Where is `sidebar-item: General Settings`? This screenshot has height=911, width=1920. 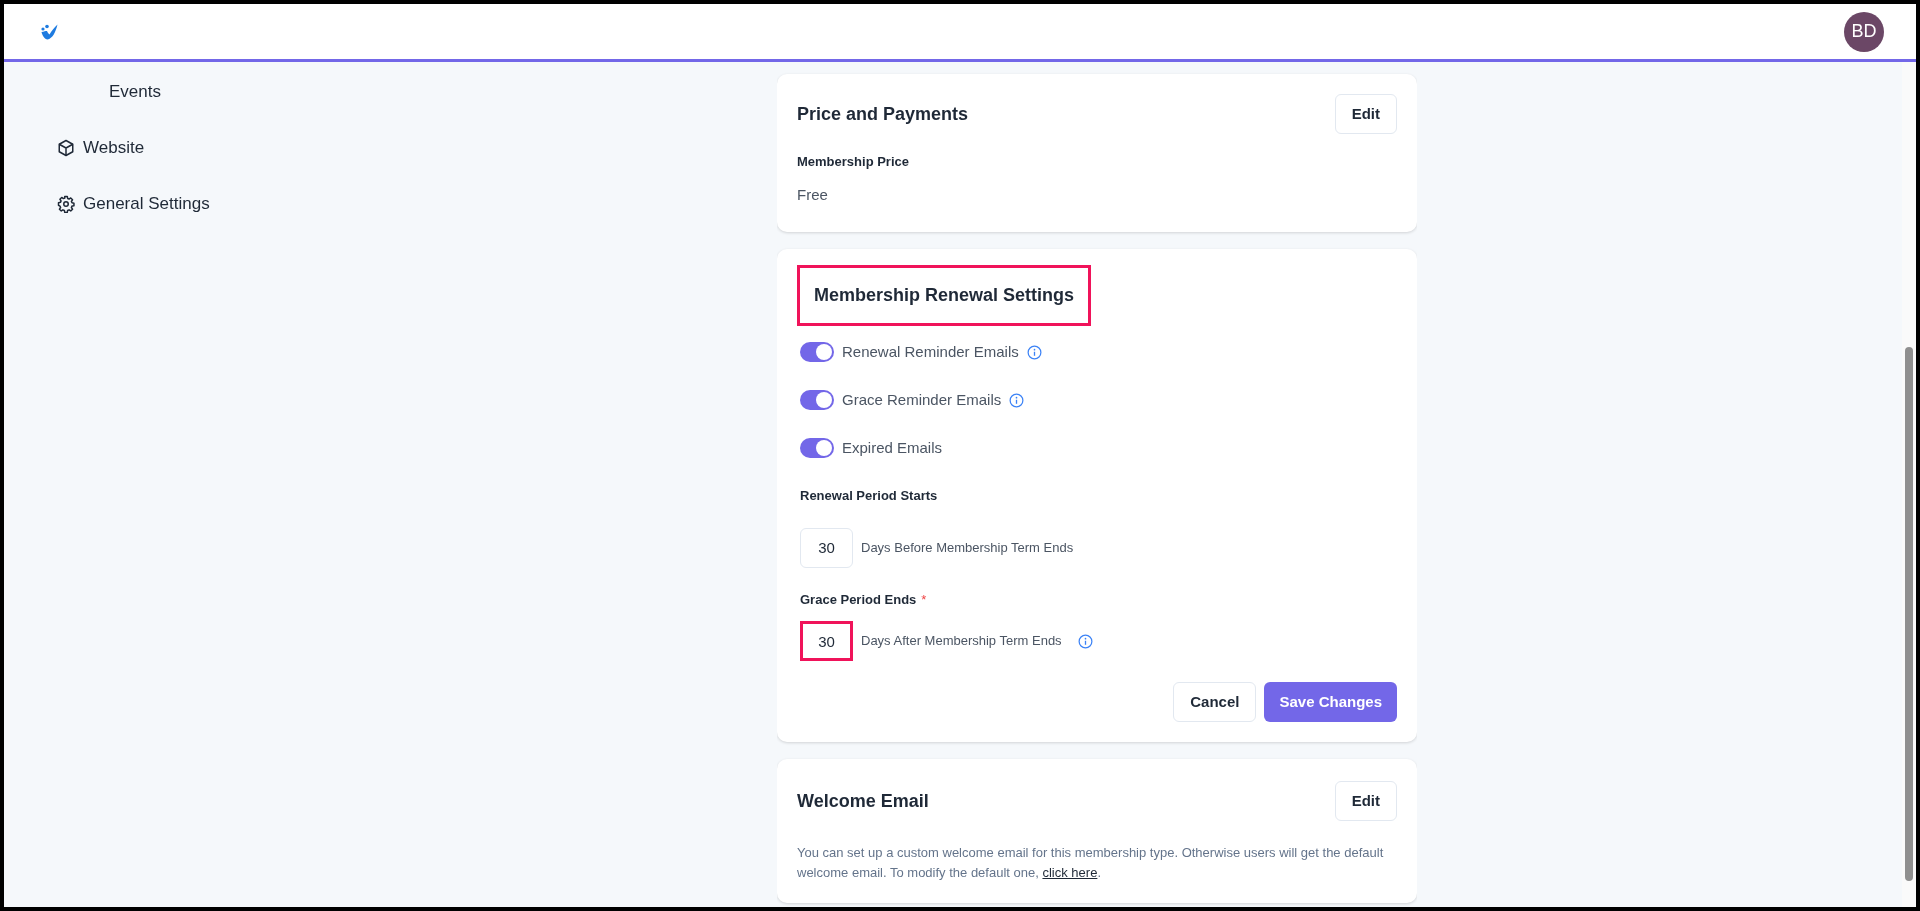 sidebar-item: General Settings is located at coordinates (417, 204).